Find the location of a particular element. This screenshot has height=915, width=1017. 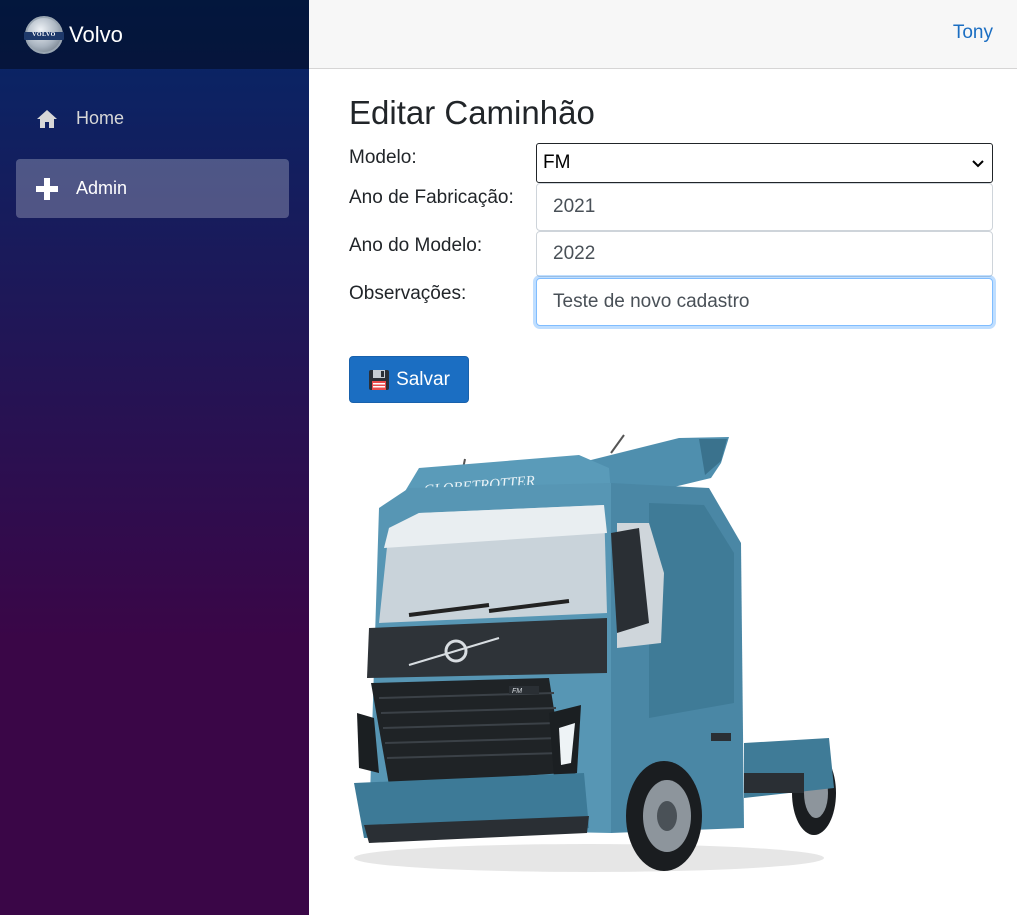

brand-name: Volvo is located at coordinates (96, 34).